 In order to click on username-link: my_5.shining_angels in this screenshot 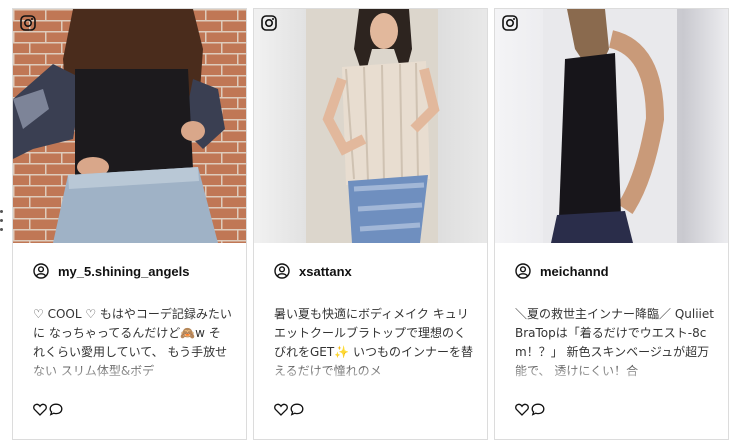, I will do `click(111, 271)`.